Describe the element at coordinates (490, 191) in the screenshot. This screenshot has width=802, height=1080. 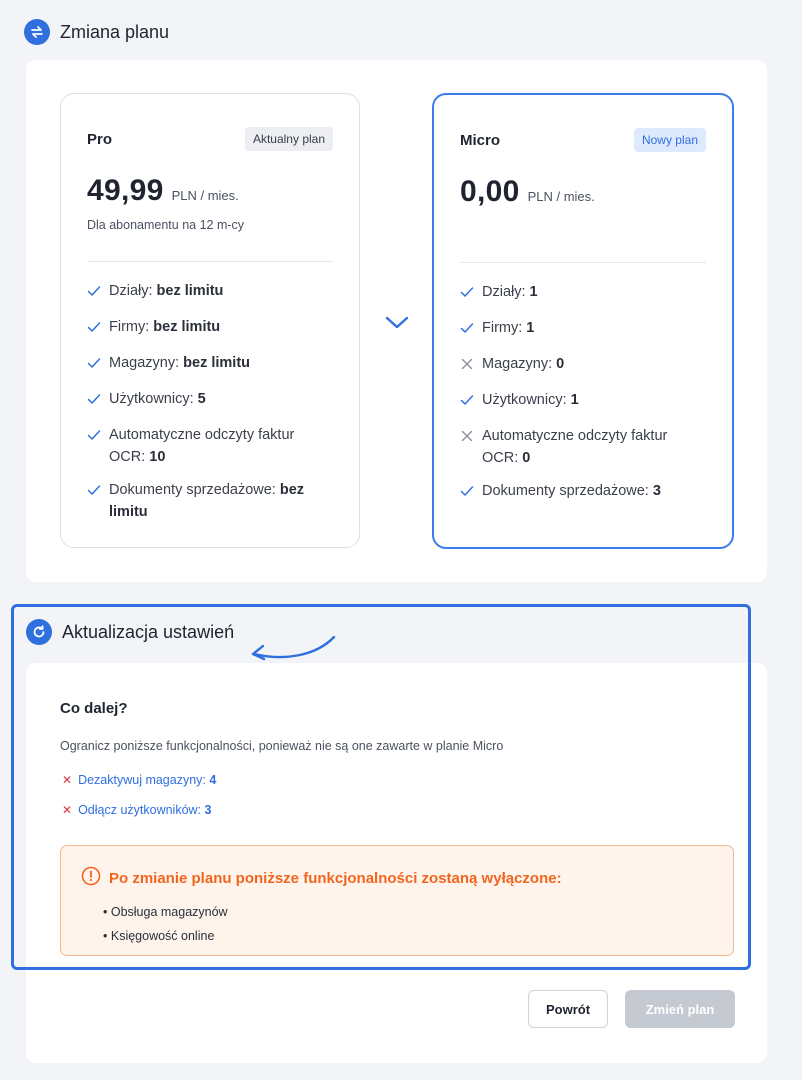
I see `plan-price: 0,00` at that location.